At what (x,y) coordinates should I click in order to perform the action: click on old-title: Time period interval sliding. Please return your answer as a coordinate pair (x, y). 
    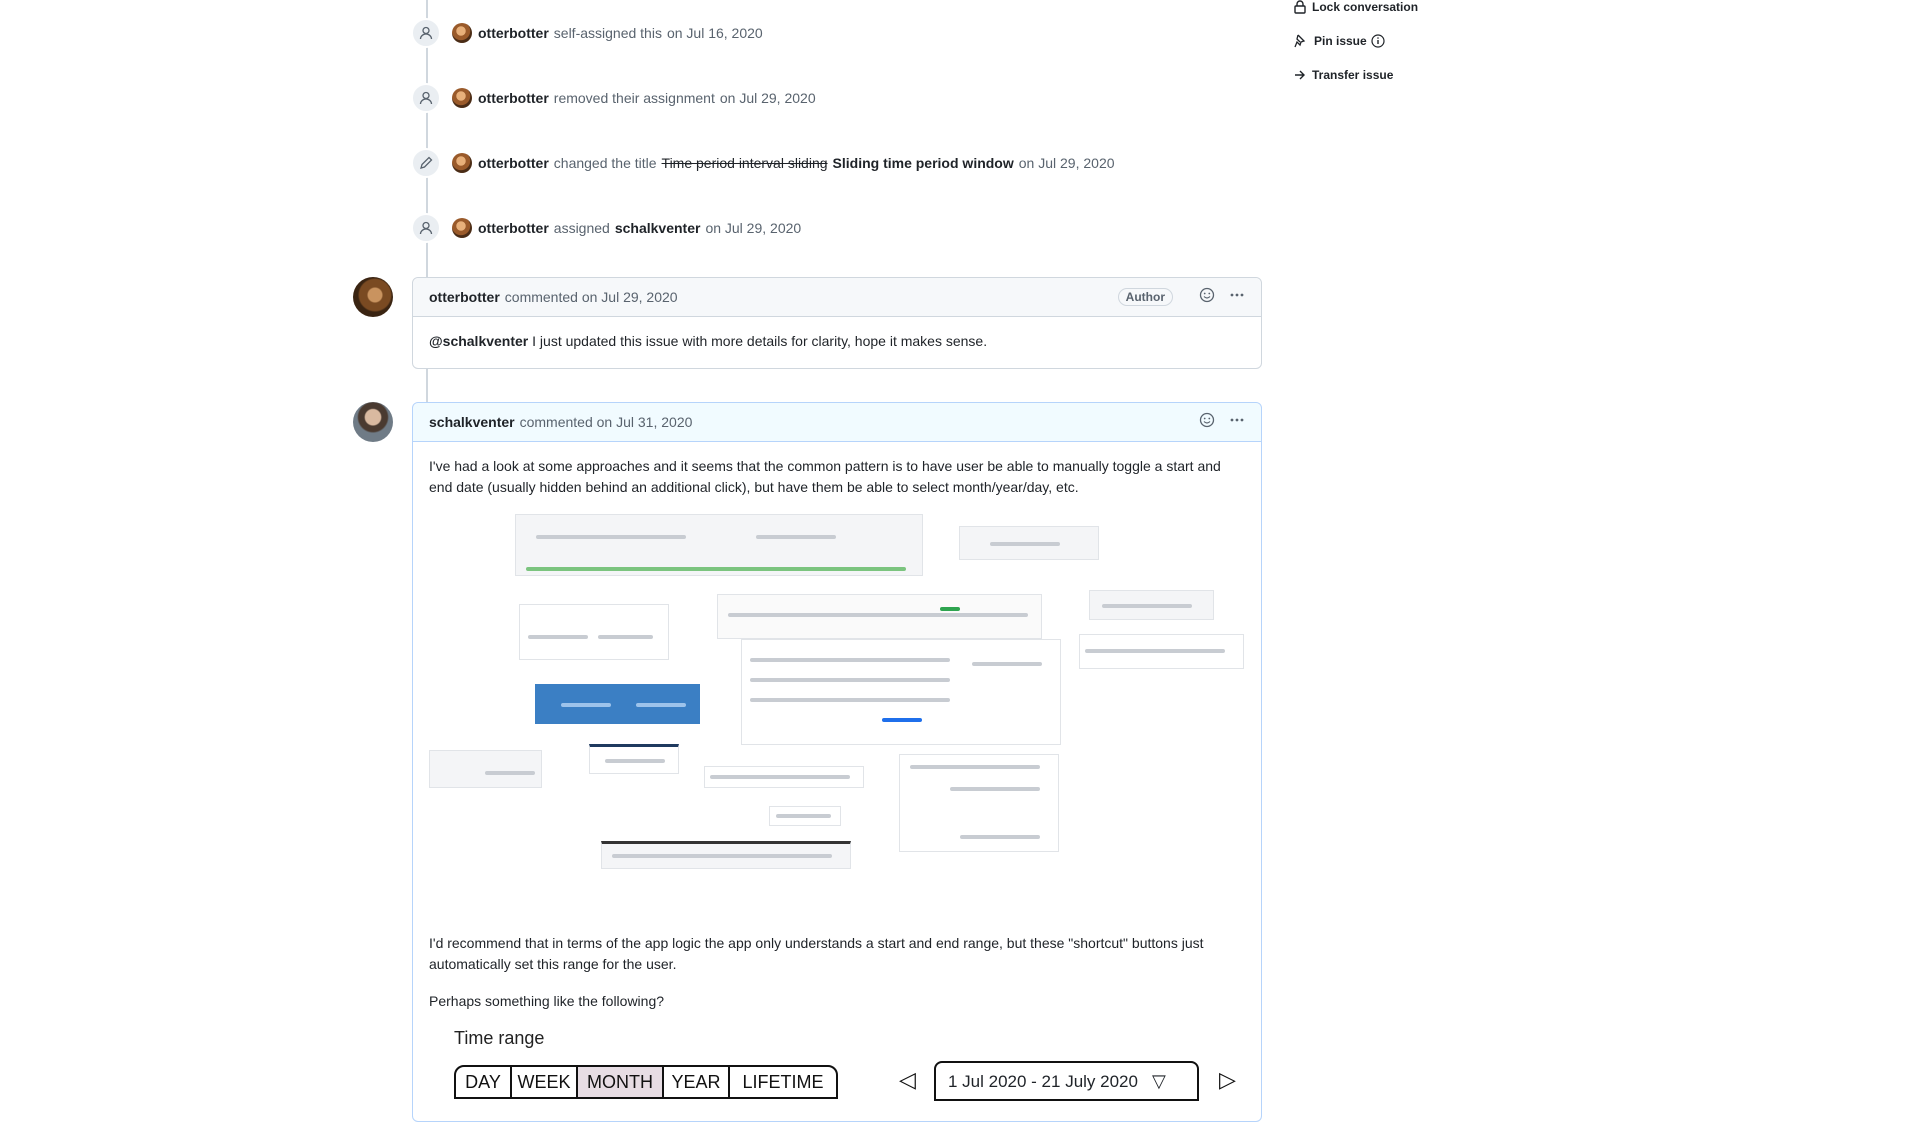
    Looking at the image, I should click on (744, 163).